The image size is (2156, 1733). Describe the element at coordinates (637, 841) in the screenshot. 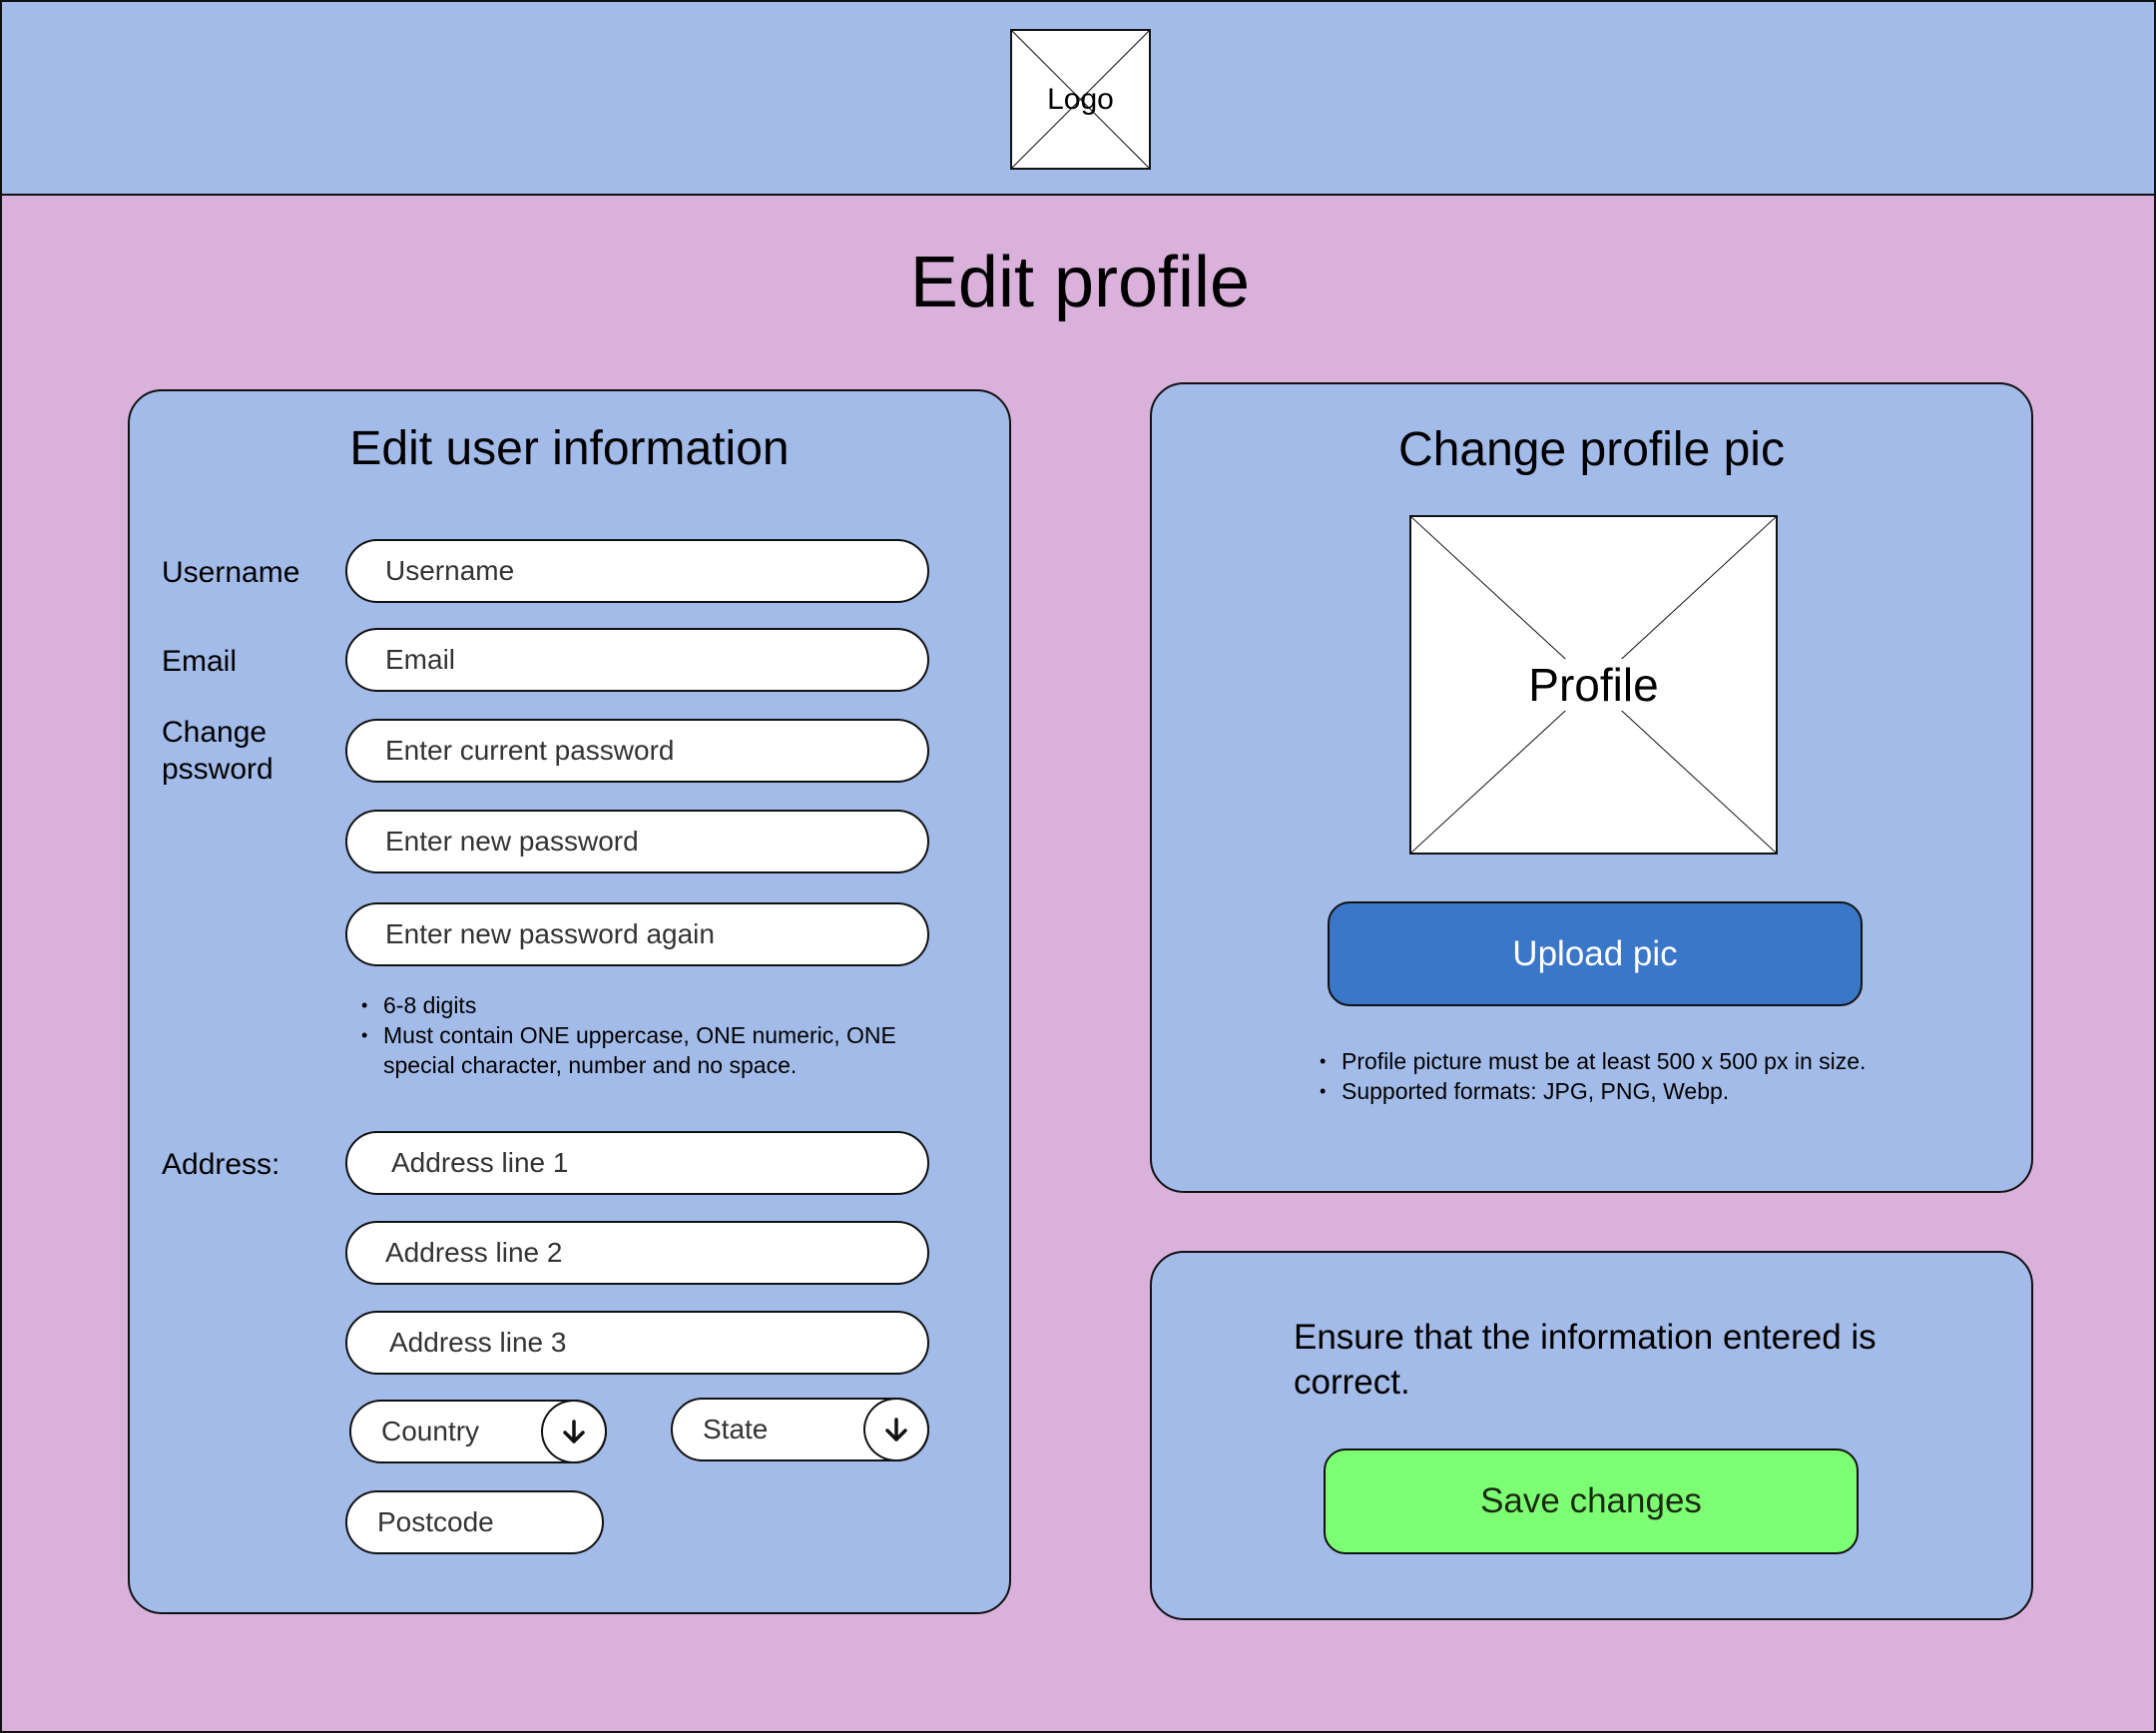

I see `new-password-input: Enter new password` at that location.